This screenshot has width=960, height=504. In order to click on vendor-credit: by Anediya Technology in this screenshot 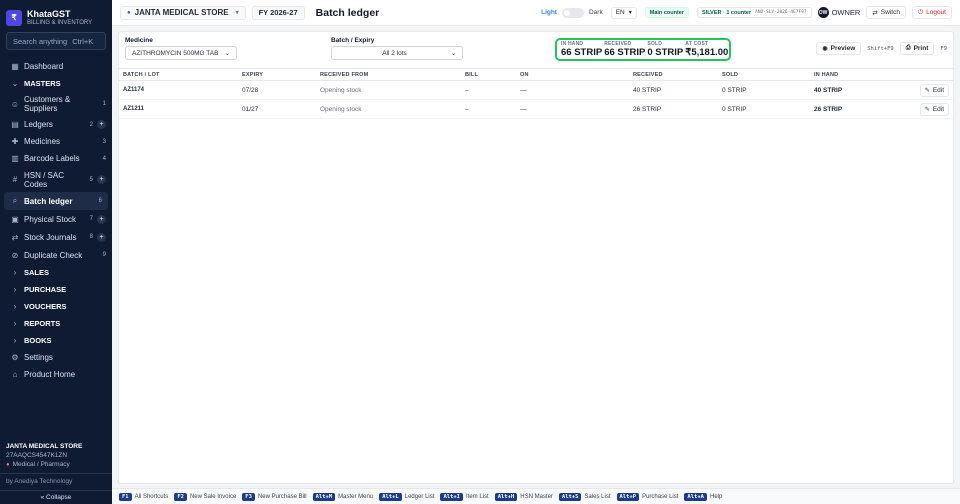, I will do `click(39, 481)`.